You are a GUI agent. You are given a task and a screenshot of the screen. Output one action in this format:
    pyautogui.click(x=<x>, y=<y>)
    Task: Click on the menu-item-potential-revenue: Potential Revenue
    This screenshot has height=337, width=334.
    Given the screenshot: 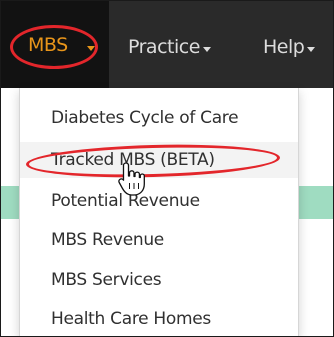 What is the action you would take?
    pyautogui.click(x=159, y=201)
    